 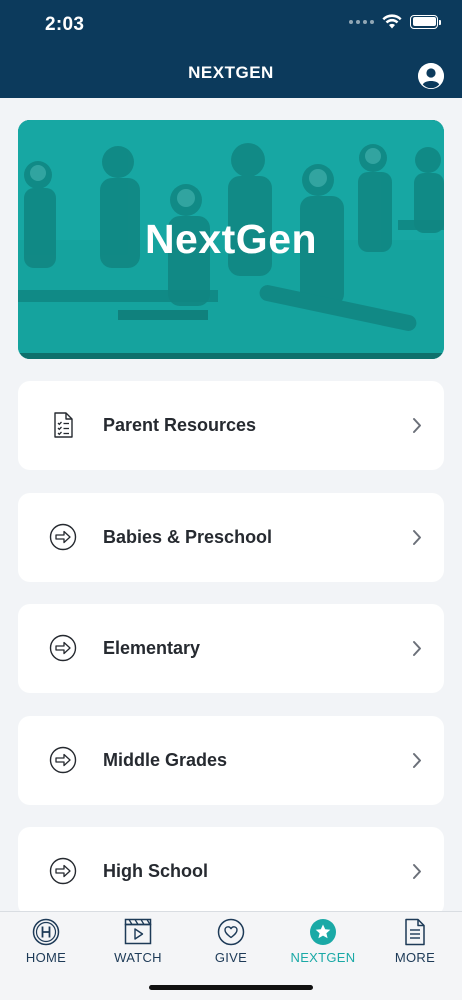 I want to click on document-icon, so click(x=415, y=932).